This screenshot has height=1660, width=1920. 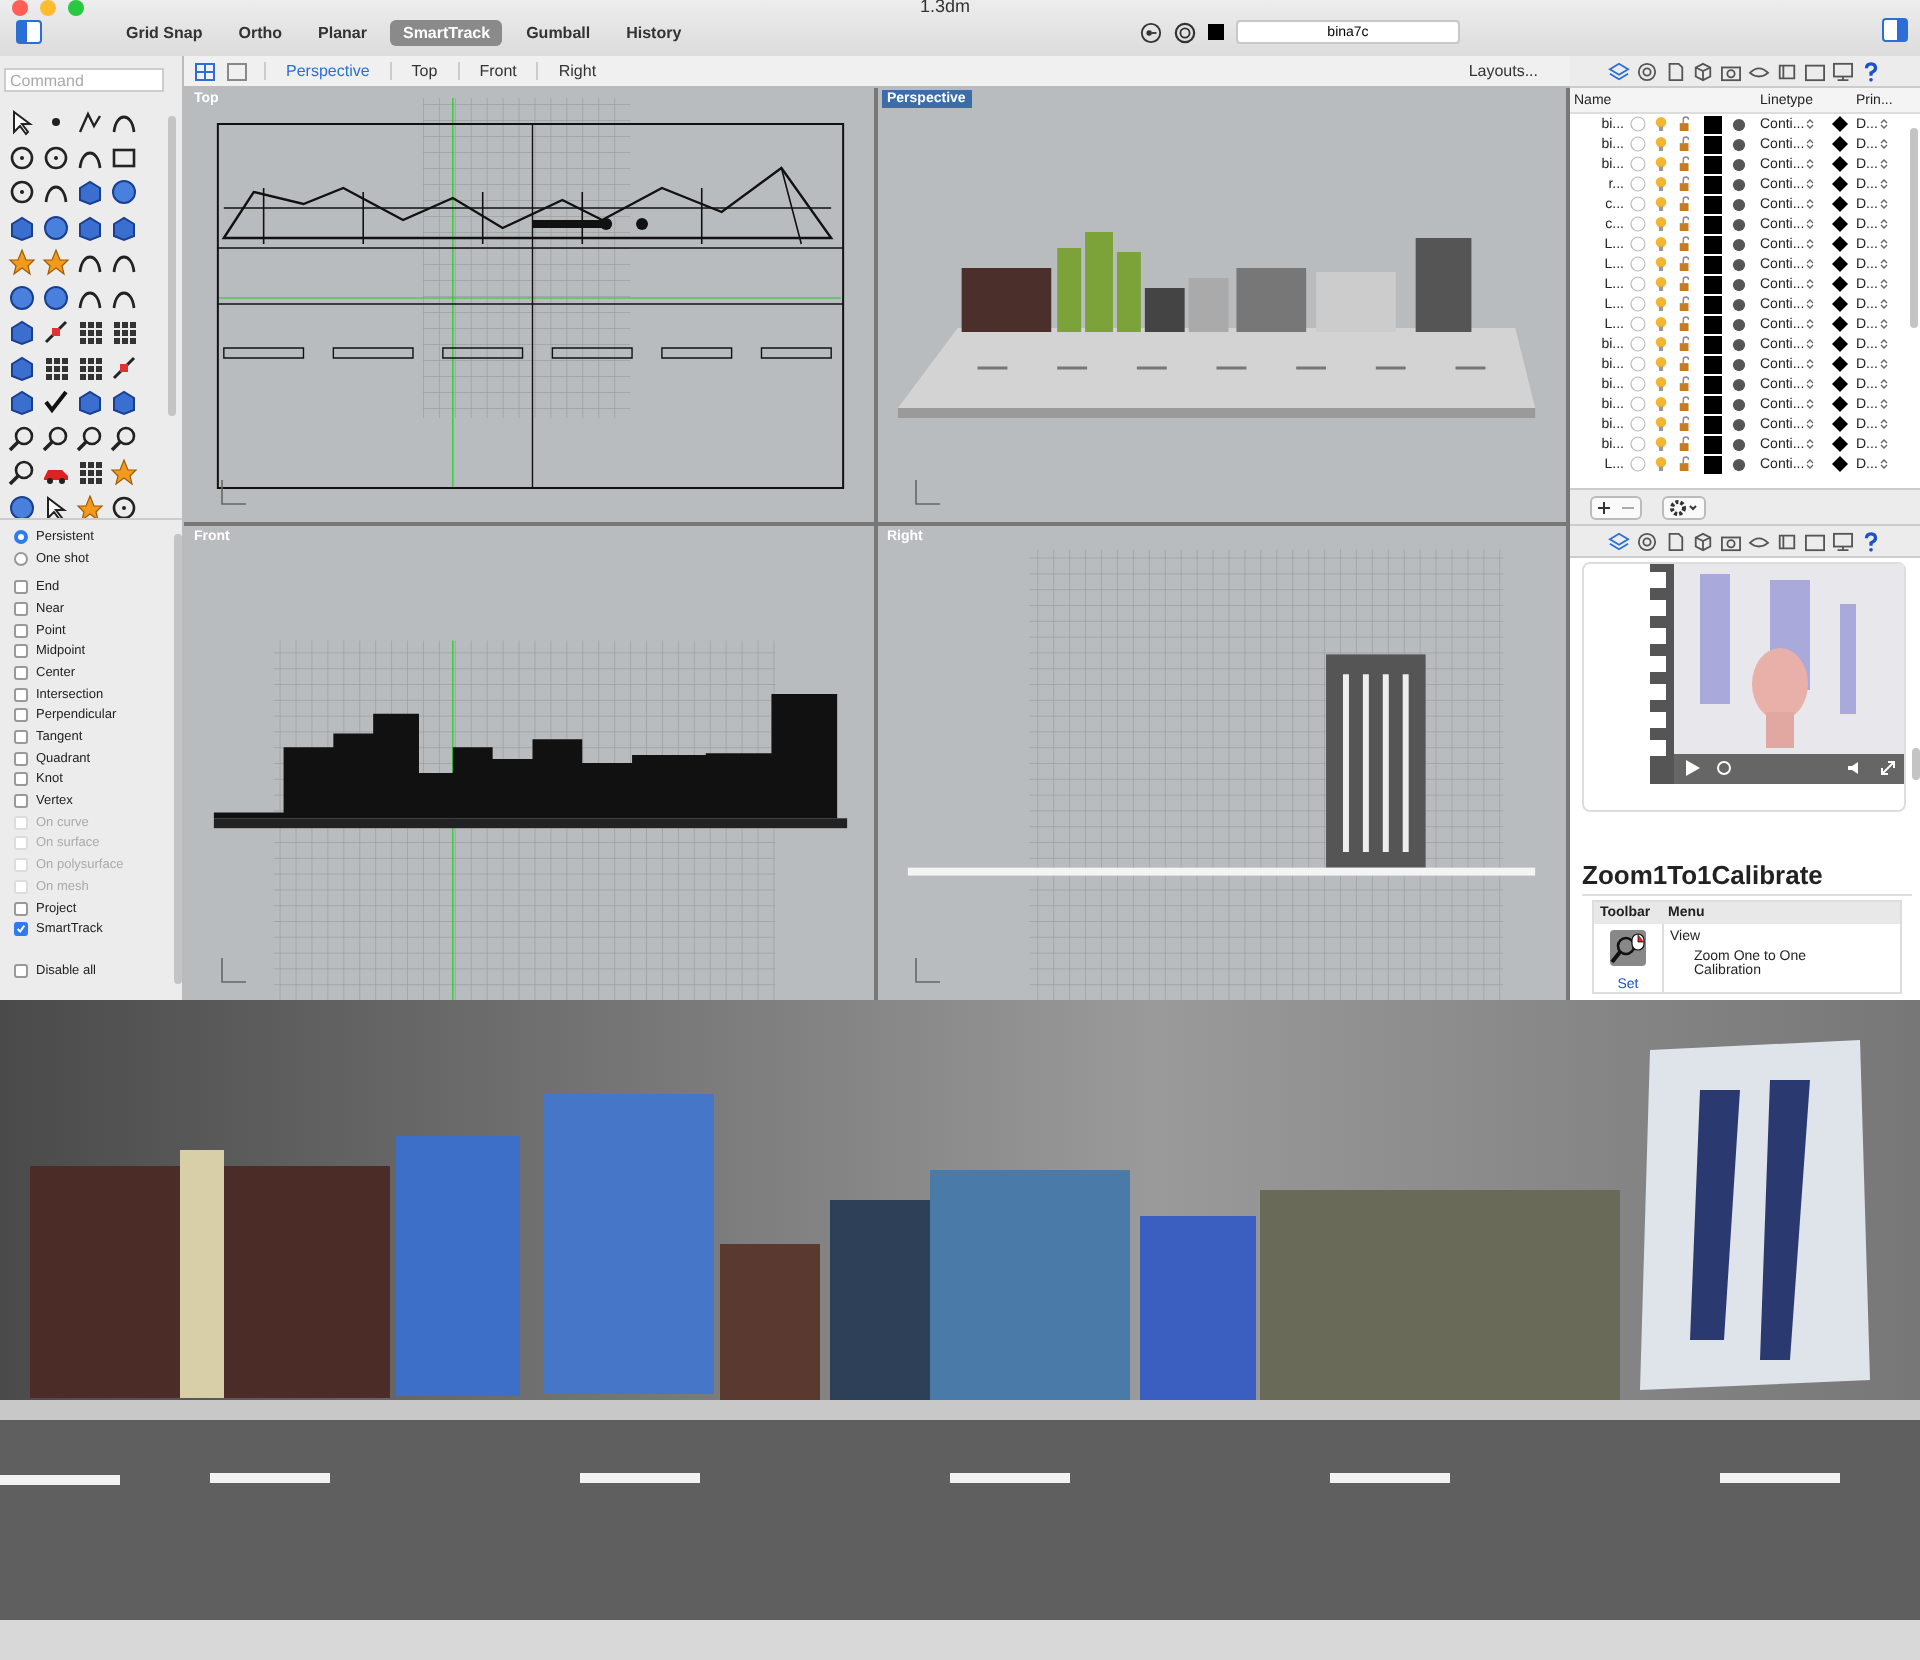 What do you see at coordinates (1604, 507) in the screenshot?
I see `add-icon` at bounding box center [1604, 507].